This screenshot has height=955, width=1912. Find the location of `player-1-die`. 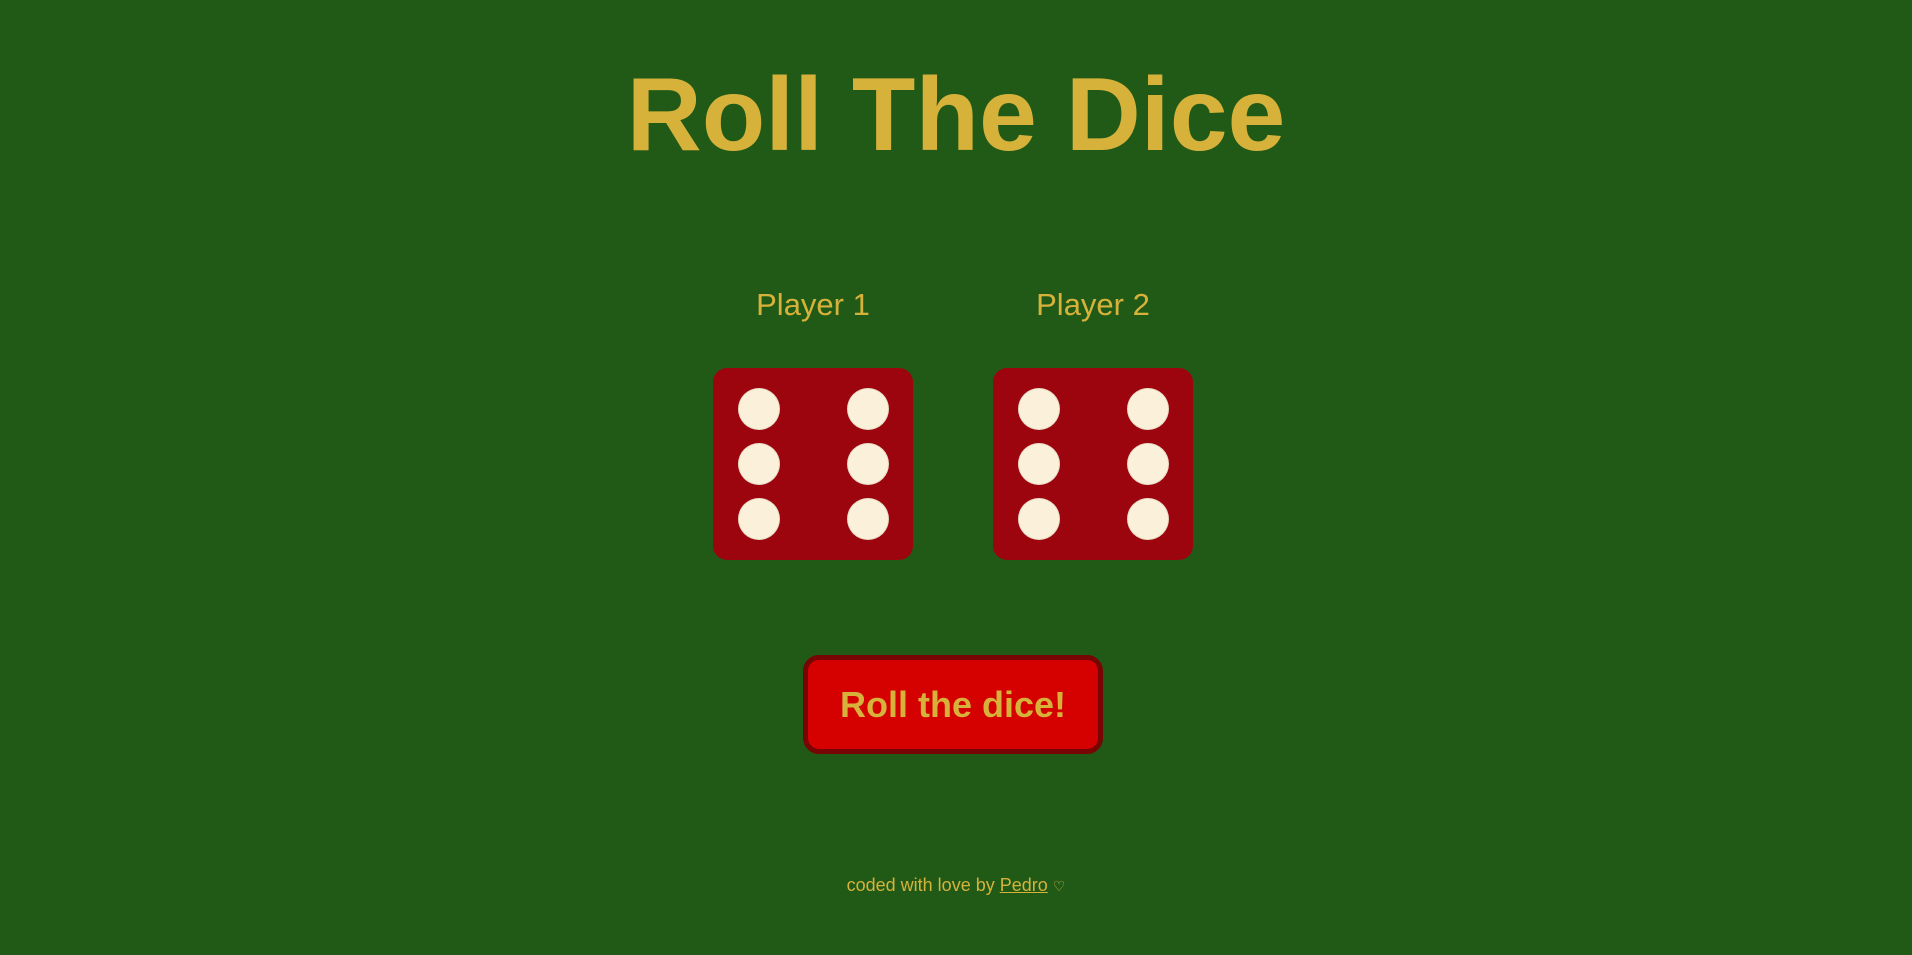

player-1-die is located at coordinates (813, 464).